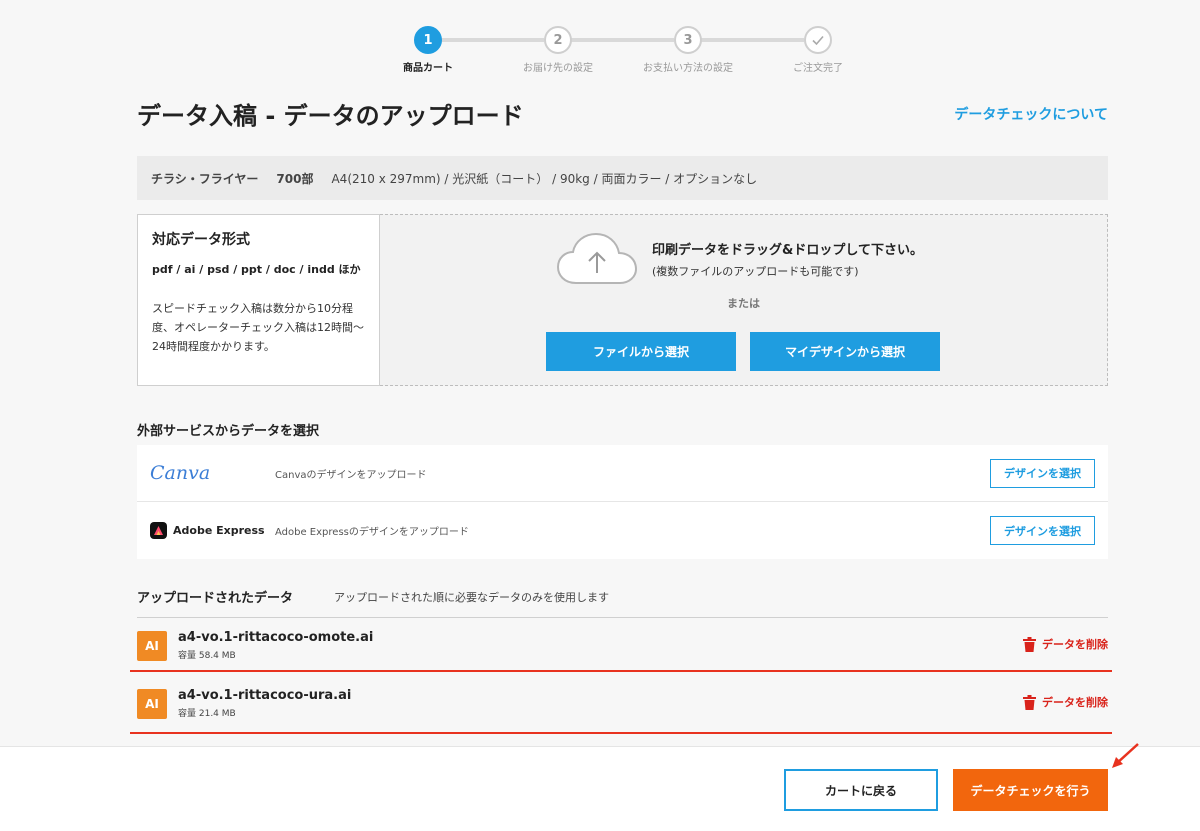  I want to click on step-4-circle, so click(818, 40).